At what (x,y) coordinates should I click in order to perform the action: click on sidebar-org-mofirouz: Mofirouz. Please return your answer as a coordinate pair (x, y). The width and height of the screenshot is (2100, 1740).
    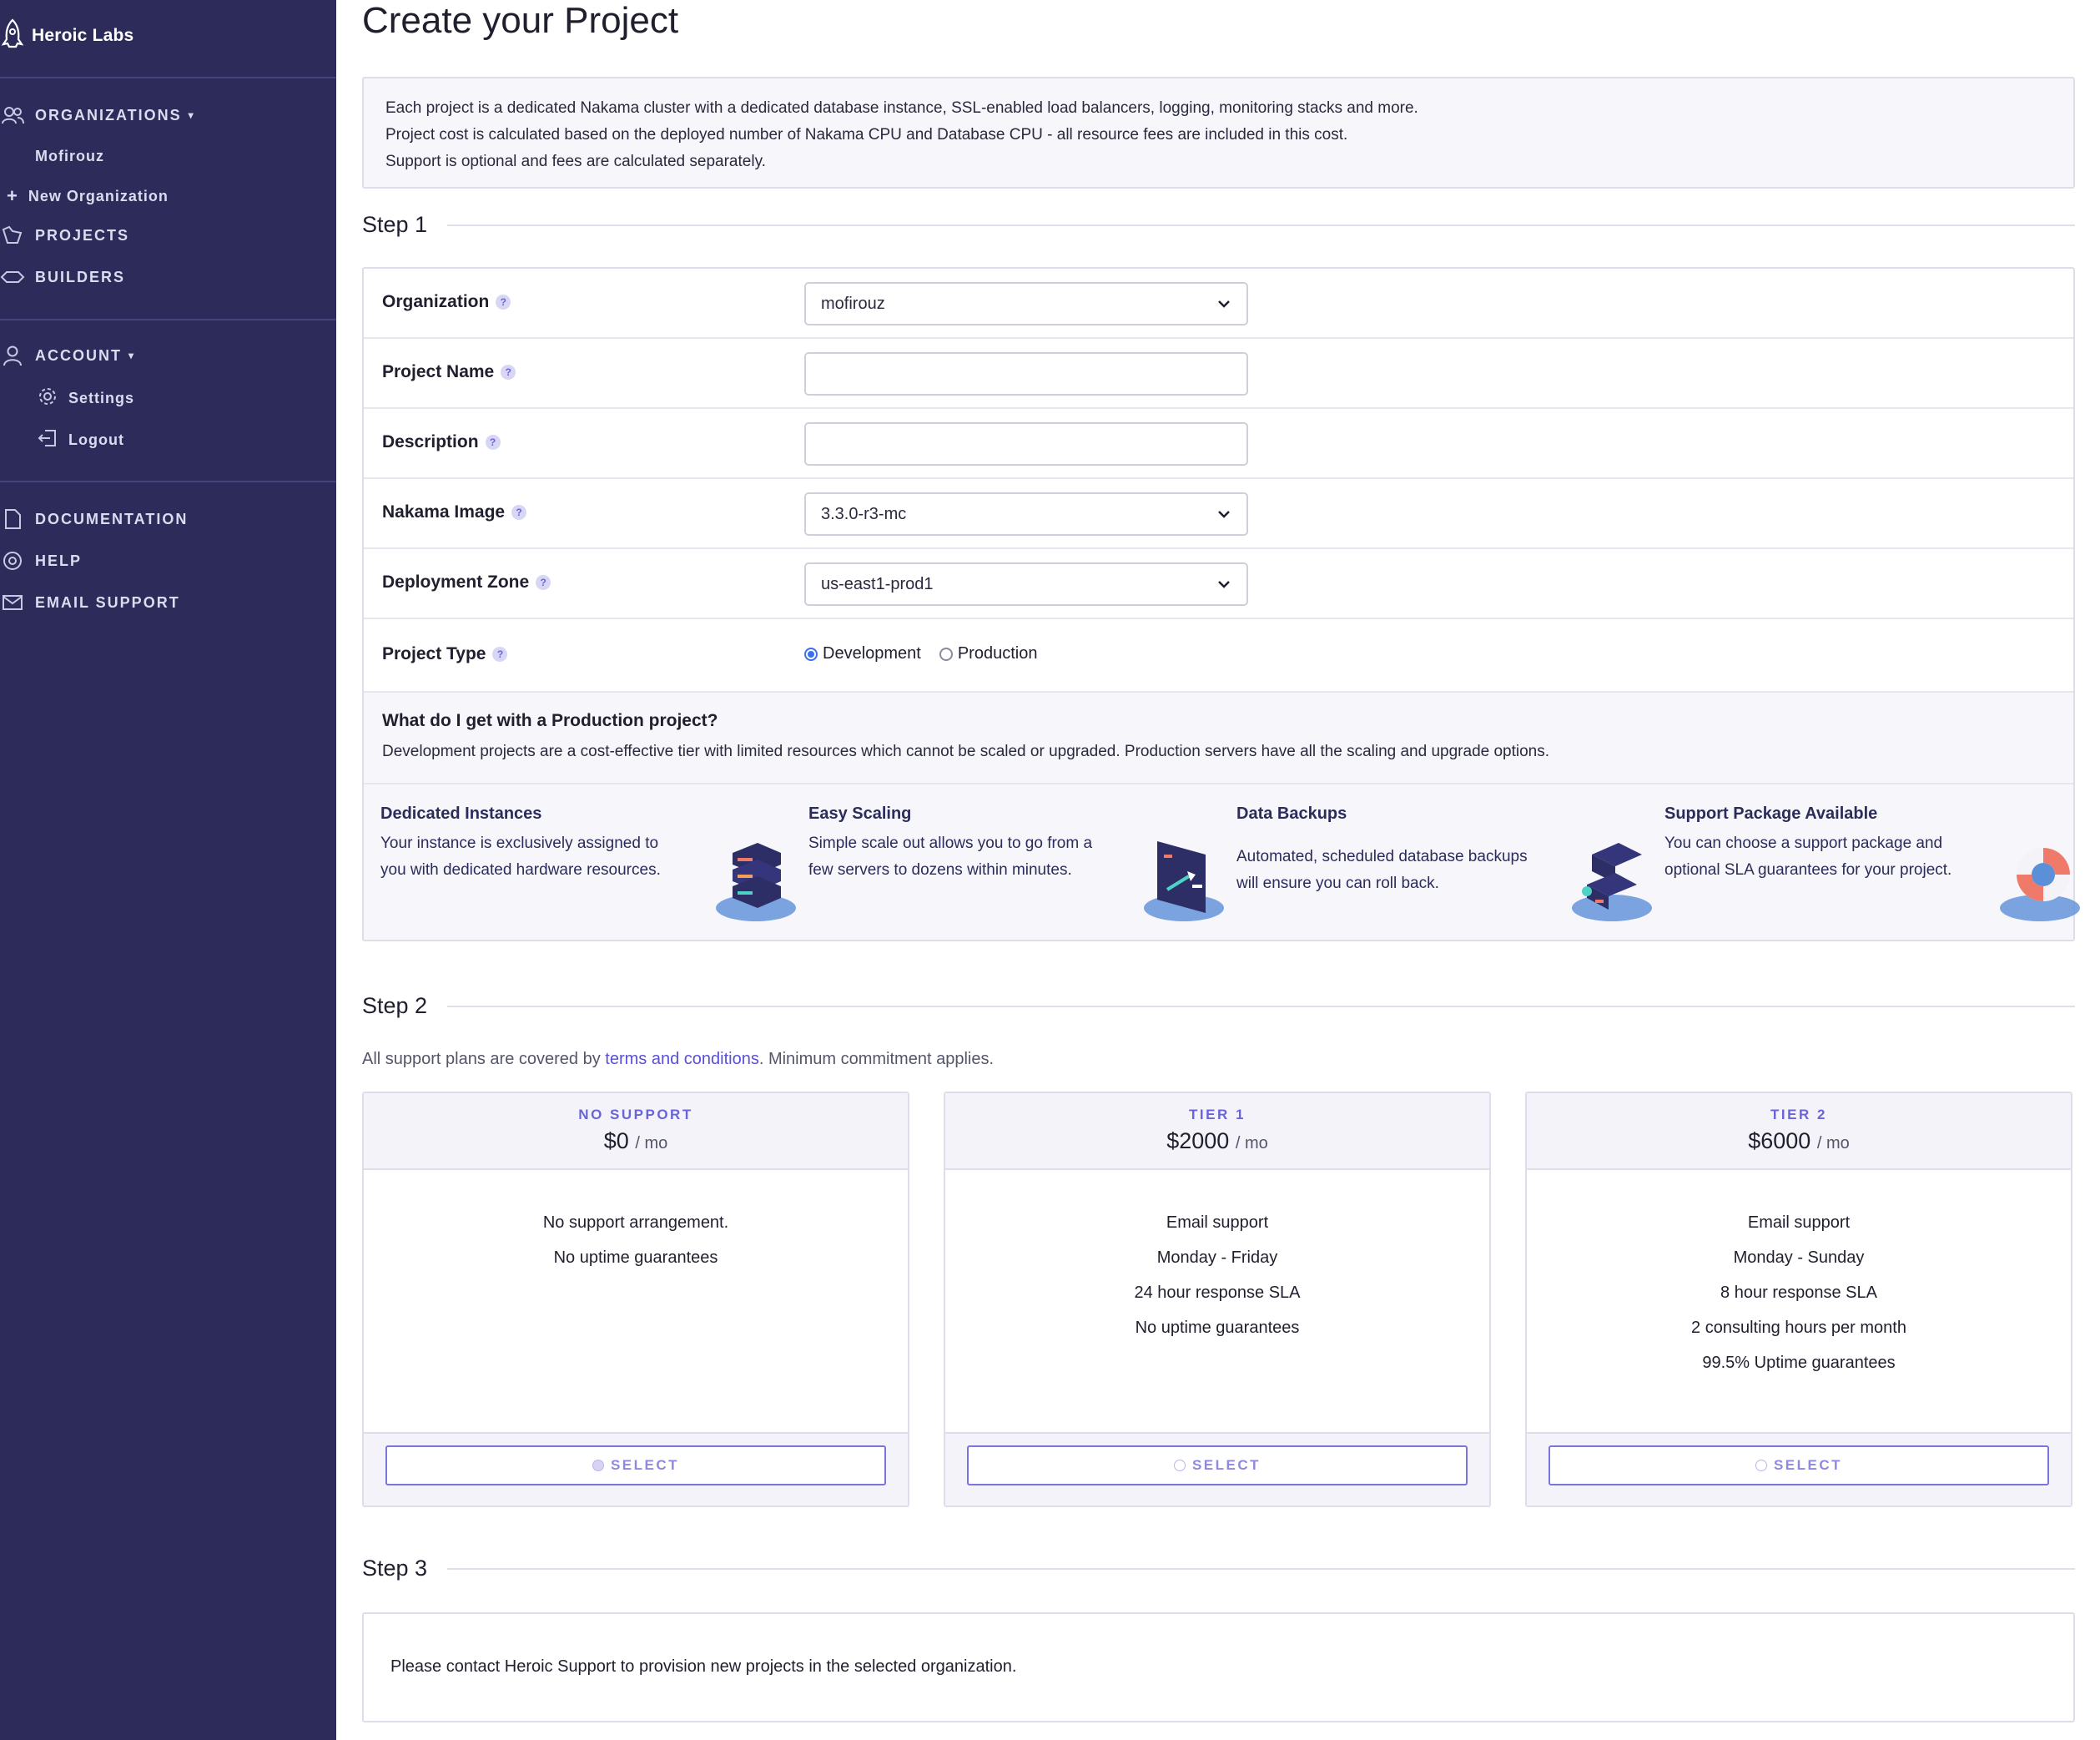
    Looking at the image, I should click on (69, 156).